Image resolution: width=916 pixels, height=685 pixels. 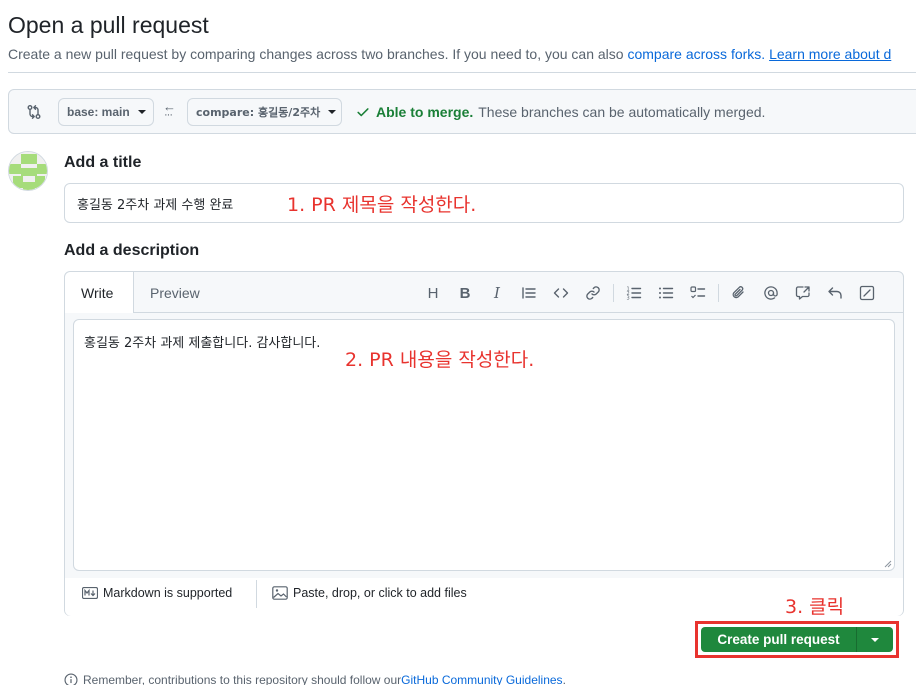 I want to click on title-label: Add a title, so click(x=103, y=162).